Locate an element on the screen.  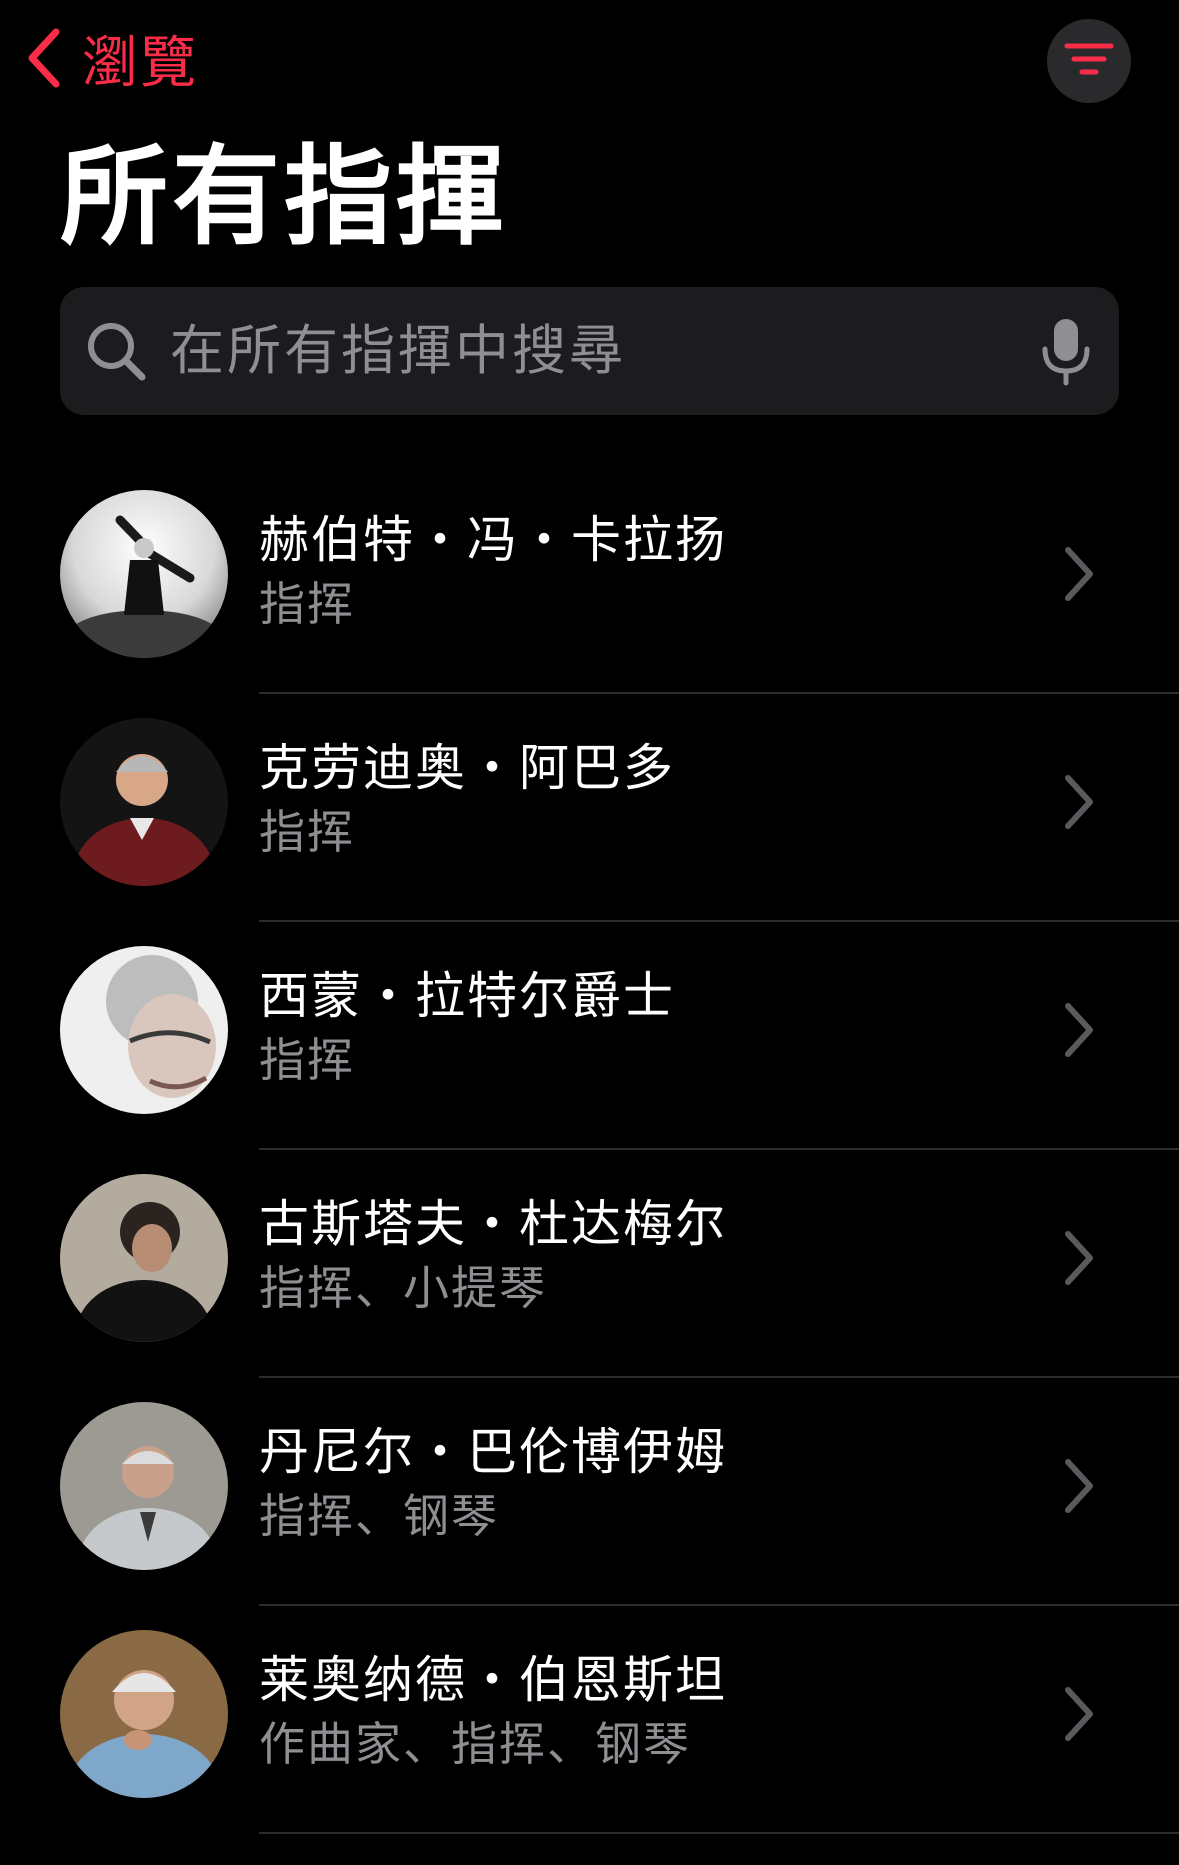
list-item: 古斯塔夫・杜达梅尔 指挥、小提琴 is located at coordinates (589, 1264).